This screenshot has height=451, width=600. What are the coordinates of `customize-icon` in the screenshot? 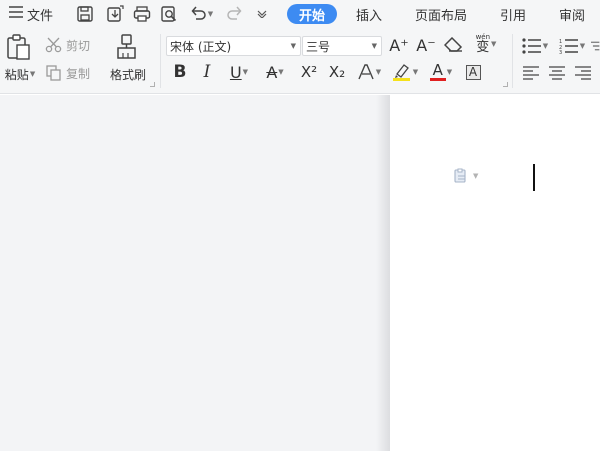 It's located at (262, 14).